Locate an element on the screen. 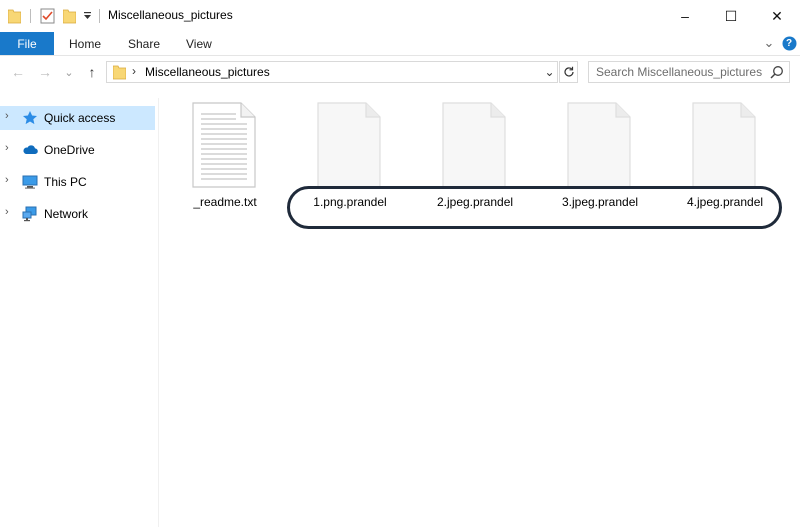 The width and height of the screenshot is (800, 527). address-dropdown-button: ⌄ is located at coordinates (549, 72).